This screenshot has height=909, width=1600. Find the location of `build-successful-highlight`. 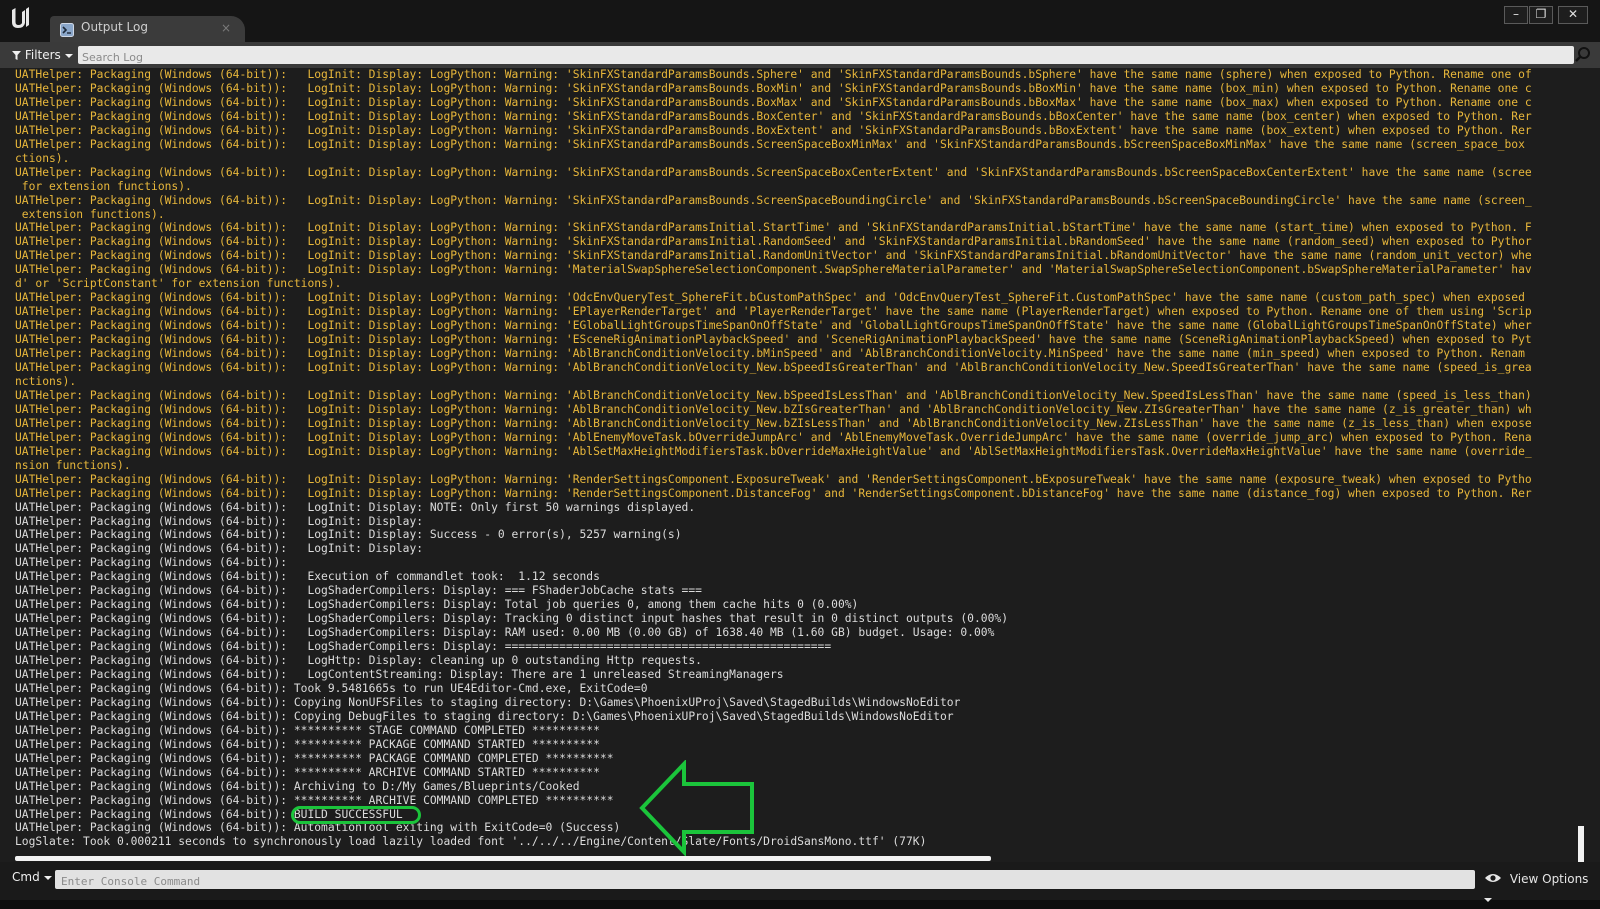

build-successful-highlight is located at coordinates (356, 815).